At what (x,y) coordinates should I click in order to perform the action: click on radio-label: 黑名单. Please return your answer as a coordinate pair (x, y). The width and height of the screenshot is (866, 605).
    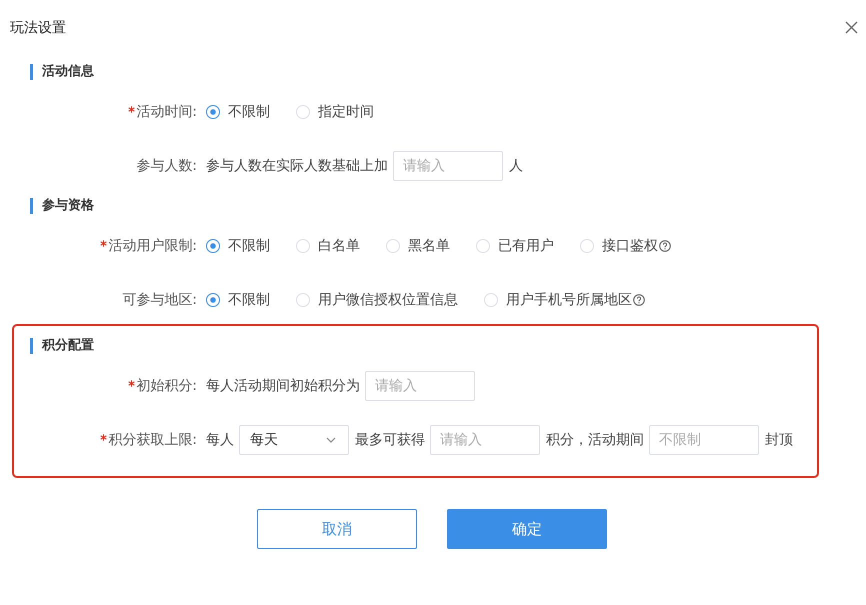
    Looking at the image, I should click on (429, 246).